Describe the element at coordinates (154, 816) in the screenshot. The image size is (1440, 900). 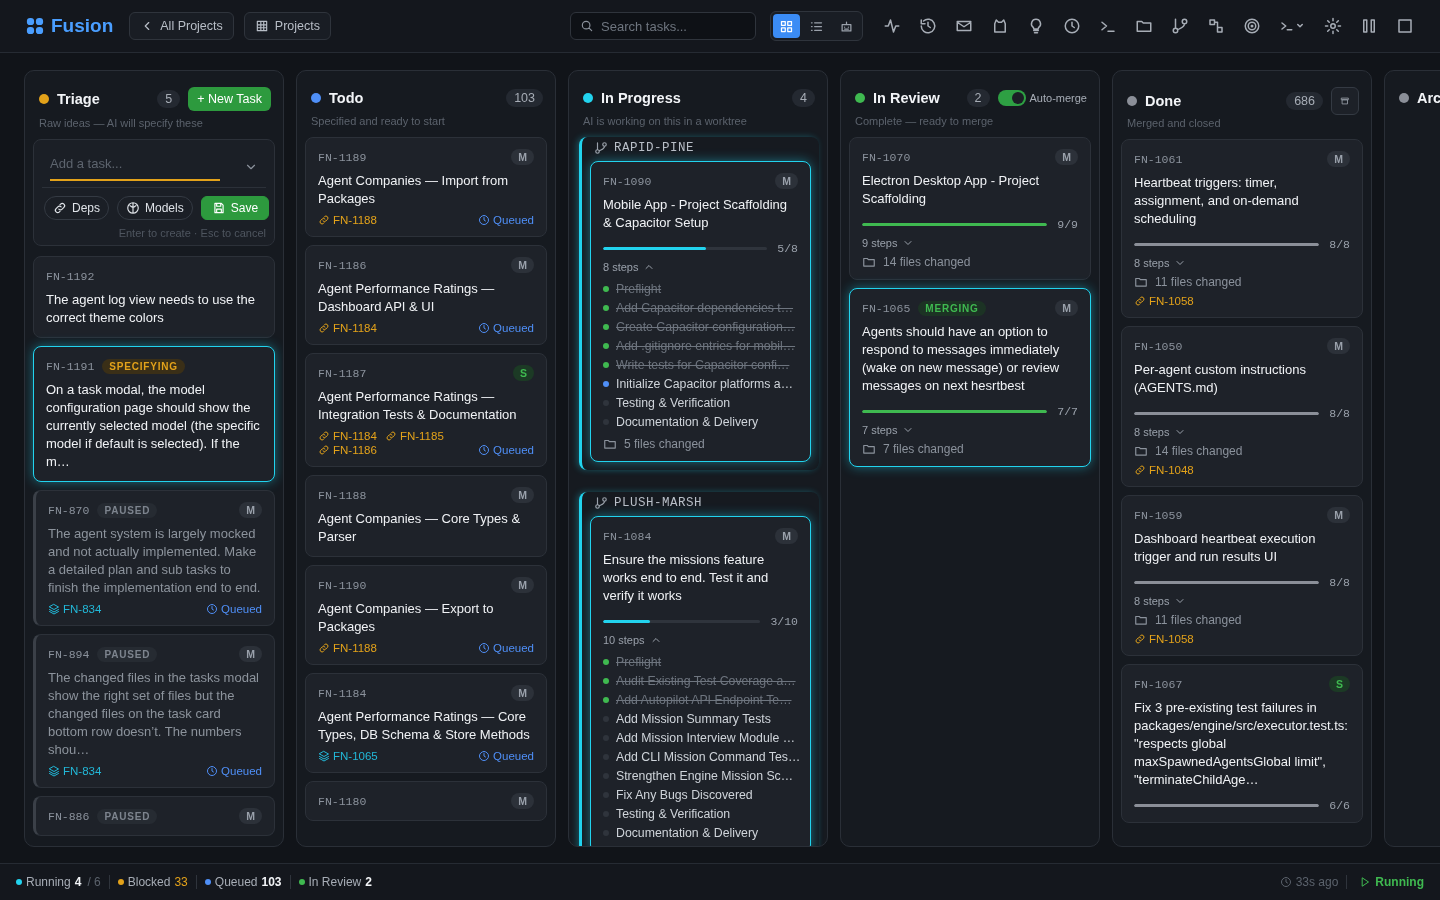
I see `task-card: FN-886 PAUSED M` at that location.